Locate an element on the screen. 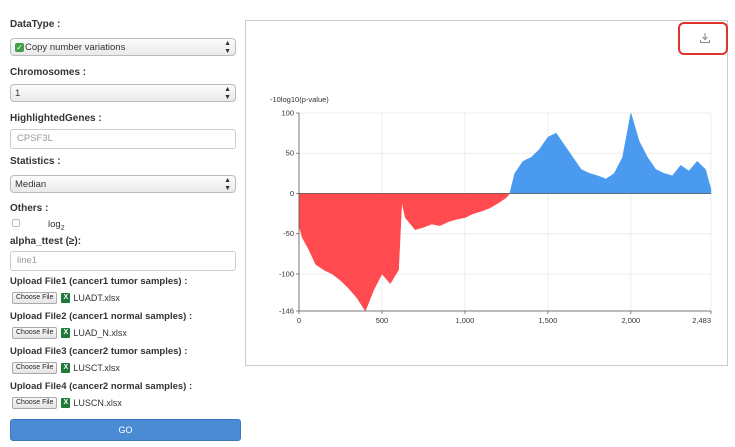  x-tick-label: 0 is located at coordinates (299, 320).